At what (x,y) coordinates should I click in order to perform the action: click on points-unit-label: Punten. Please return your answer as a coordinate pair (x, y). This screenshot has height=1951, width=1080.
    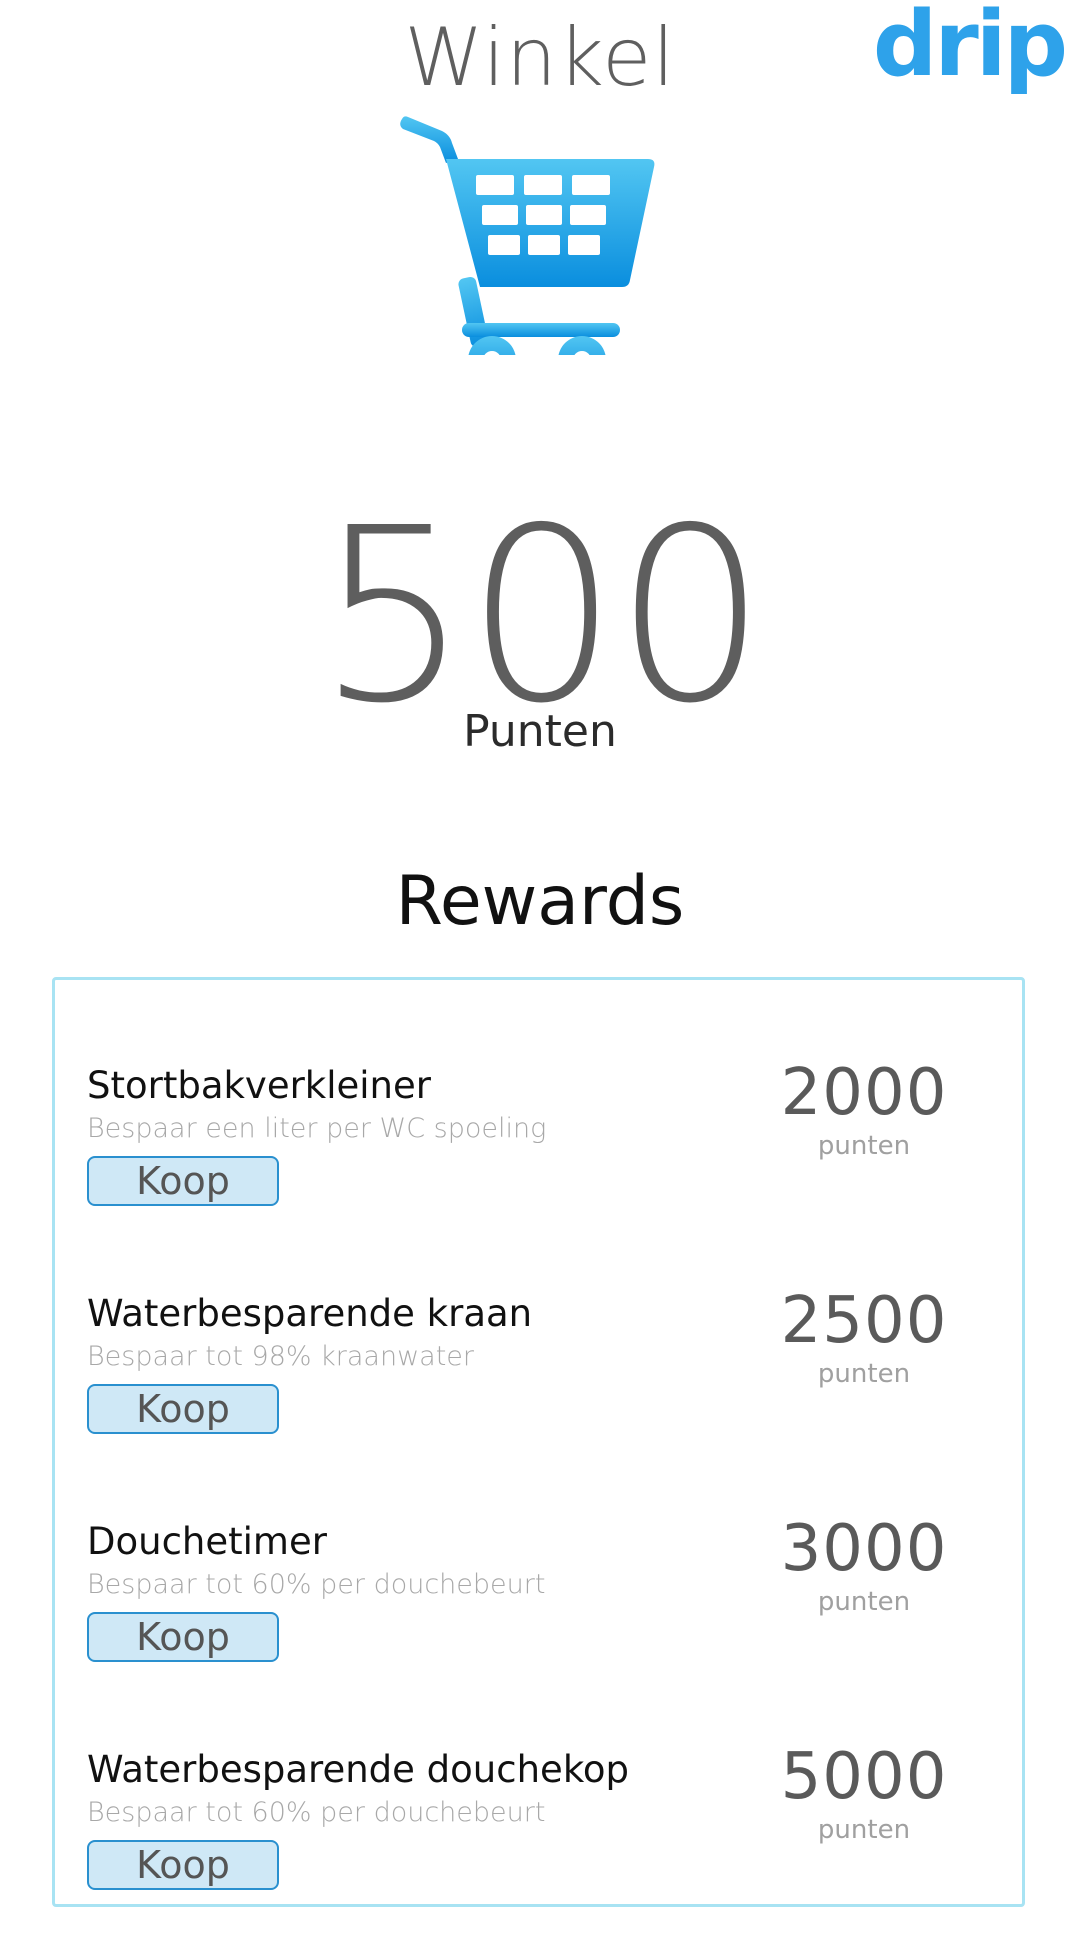
    Looking at the image, I should click on (540, 731).